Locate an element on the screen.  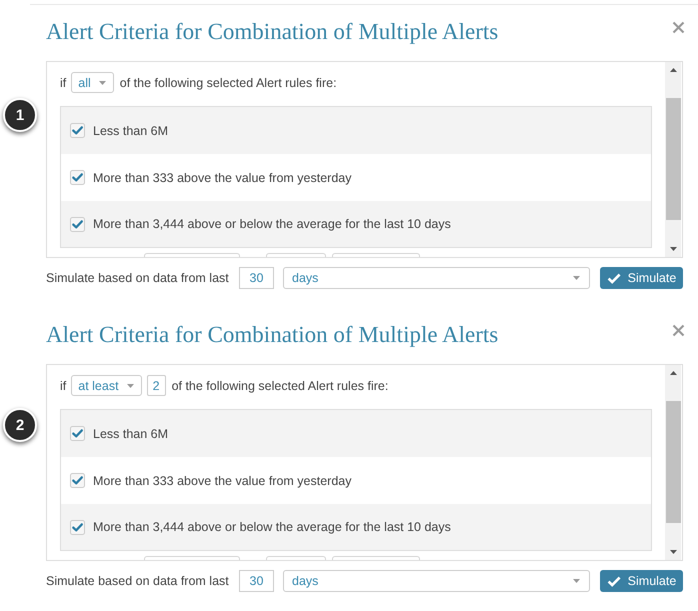
quantifier-dropdown: all is located at coordinates (92, 82).